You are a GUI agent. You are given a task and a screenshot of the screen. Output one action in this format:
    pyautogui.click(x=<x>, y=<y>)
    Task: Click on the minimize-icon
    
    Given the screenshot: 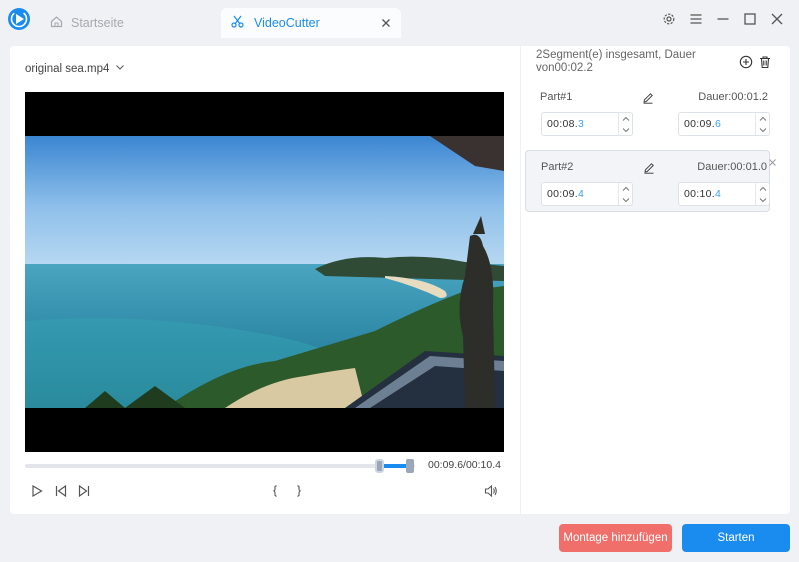 What is the action you would take?
    pyautogui.click(x=723, y=19)
    